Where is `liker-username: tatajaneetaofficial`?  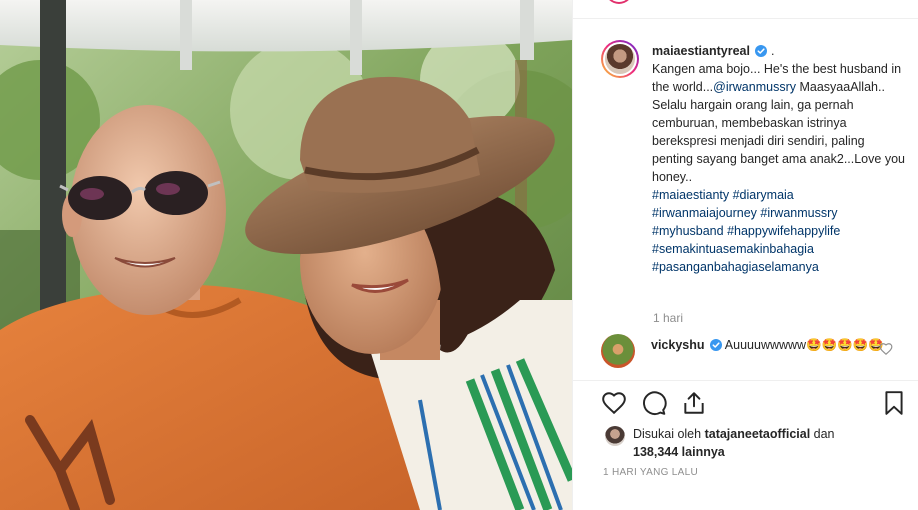
liker-username: tatajaneetaofficial is located at coordinates (758, 434).